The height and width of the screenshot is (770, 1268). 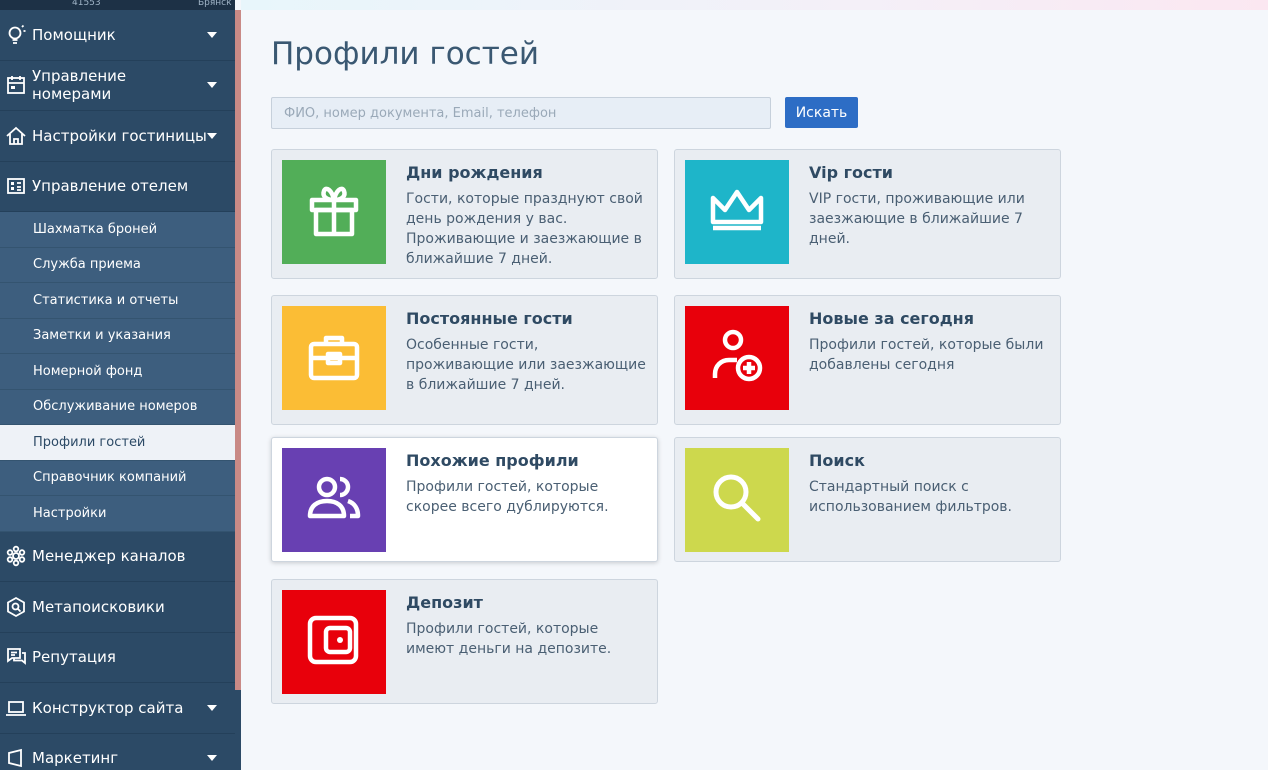 I want to click on user-add-icon, so click(x=737, y=358).